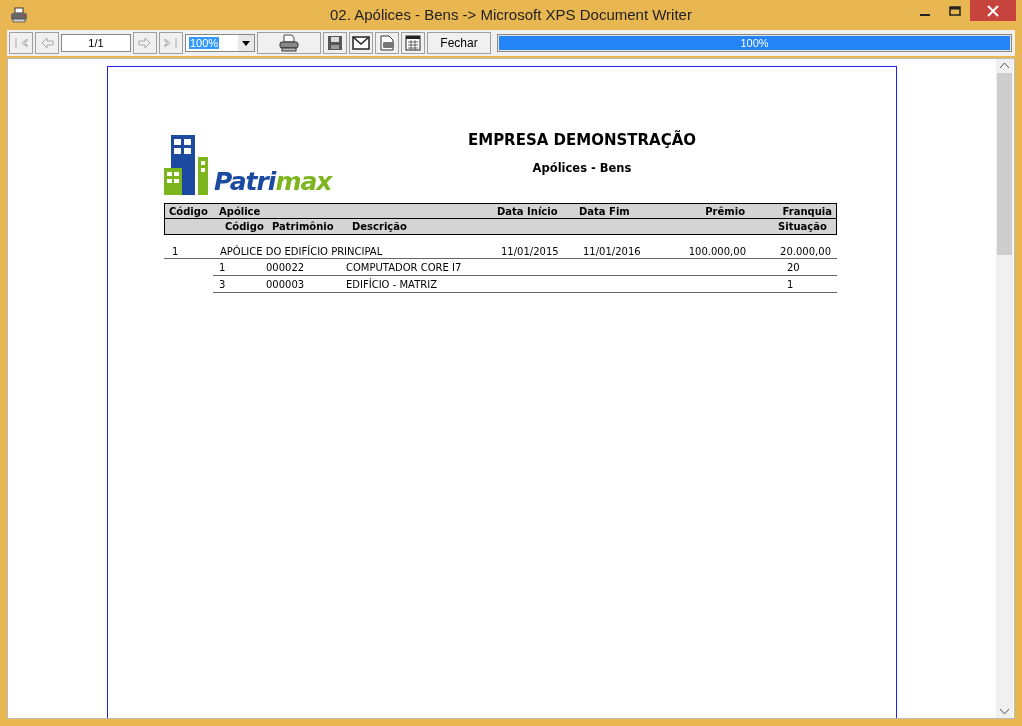 The width and height of the screenshot is (1022, 726). What do you see at coordinates (754, 43) in the screenshot?
I see `progress-reading: 100%` at bounding box center [754, 43].